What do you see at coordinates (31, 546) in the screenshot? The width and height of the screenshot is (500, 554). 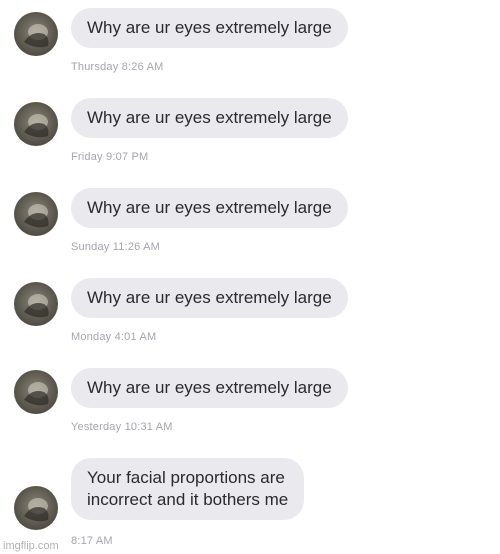 I see `watermark: imgflip.com` at bounding box center [31, 546].